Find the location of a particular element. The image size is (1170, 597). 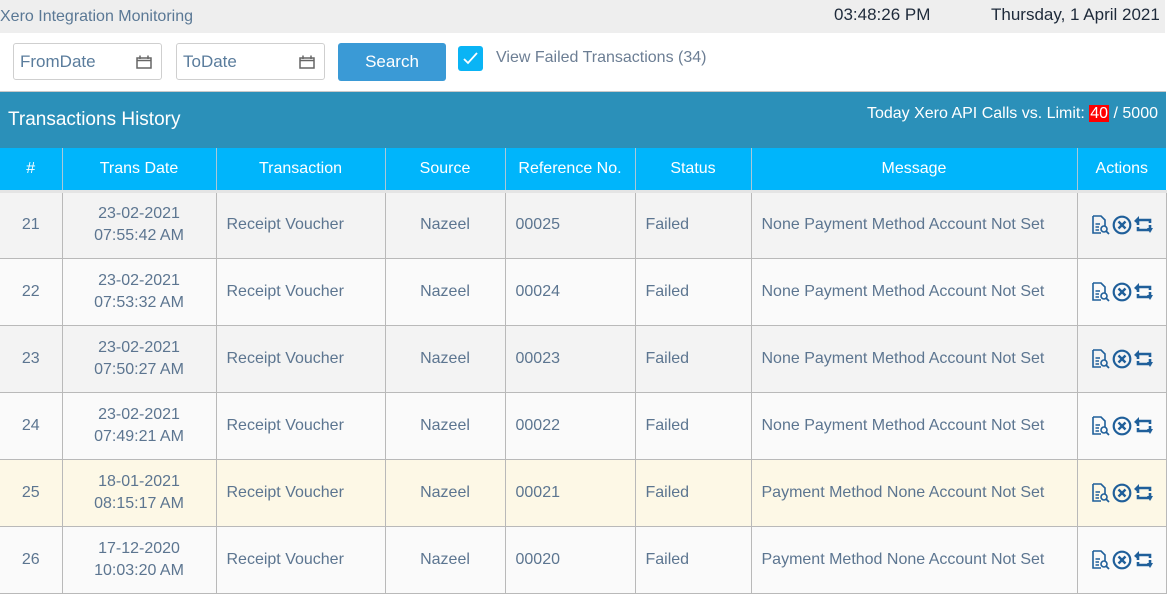

column-header: Message is located at coordinates (913, 169).